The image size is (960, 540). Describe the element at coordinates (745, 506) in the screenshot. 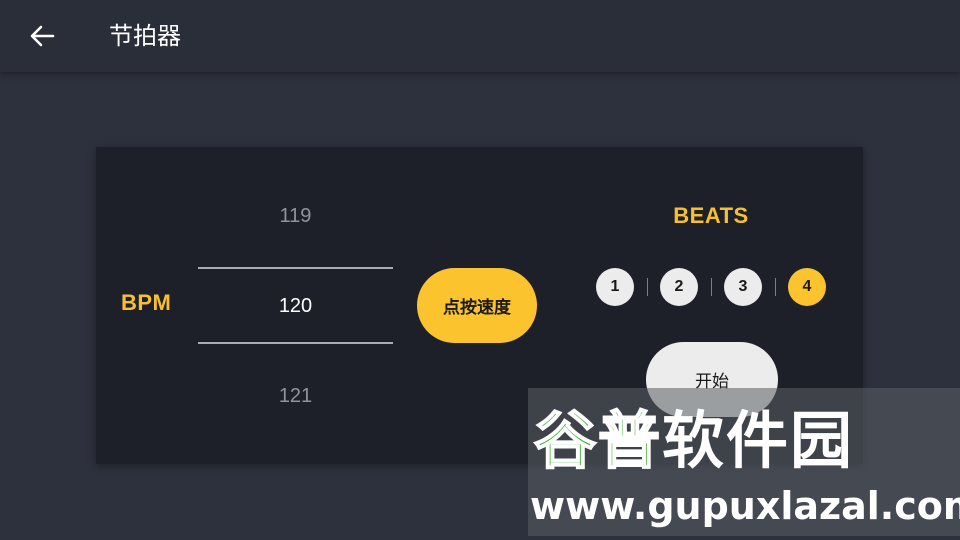

I see `watermark-url: www.gupuxlazal.com` at that location.